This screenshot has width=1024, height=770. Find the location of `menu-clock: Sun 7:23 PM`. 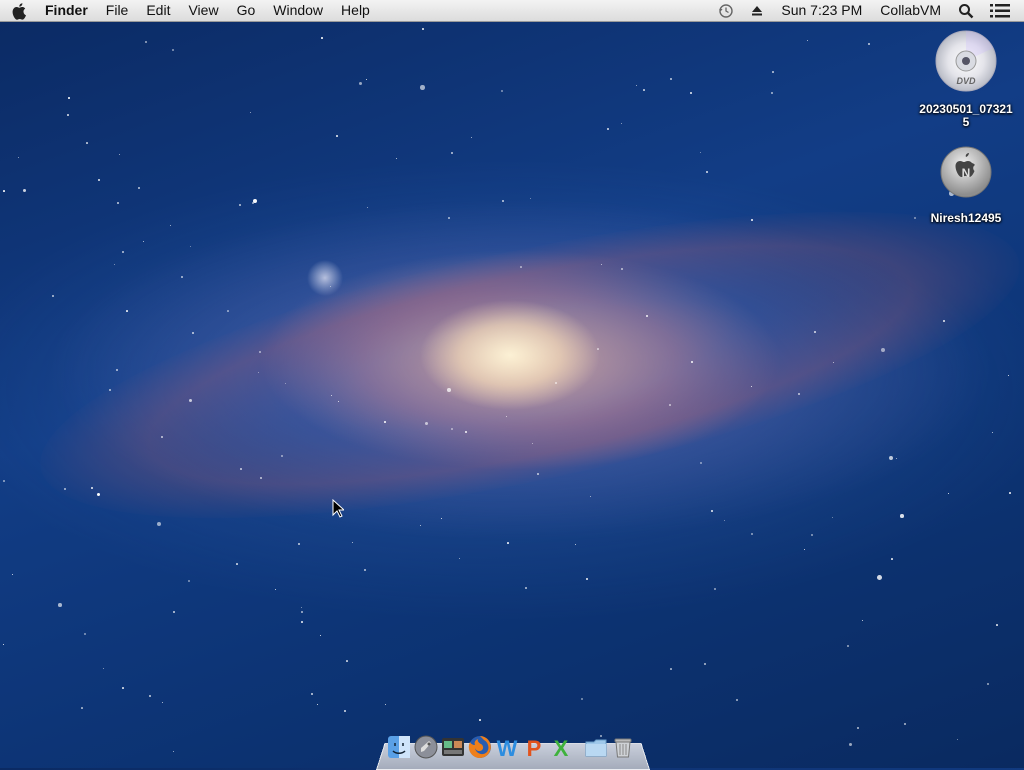

menu-clock: Sun 7:23 PM is located at coordinates (821, 10).